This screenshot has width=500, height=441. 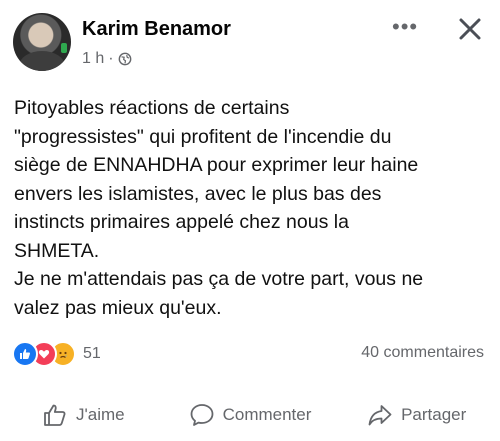 What do you see at coordinates (100, 414) in the screenshot?
I see `like-label: J'aime` at bounding box center [100, 414].